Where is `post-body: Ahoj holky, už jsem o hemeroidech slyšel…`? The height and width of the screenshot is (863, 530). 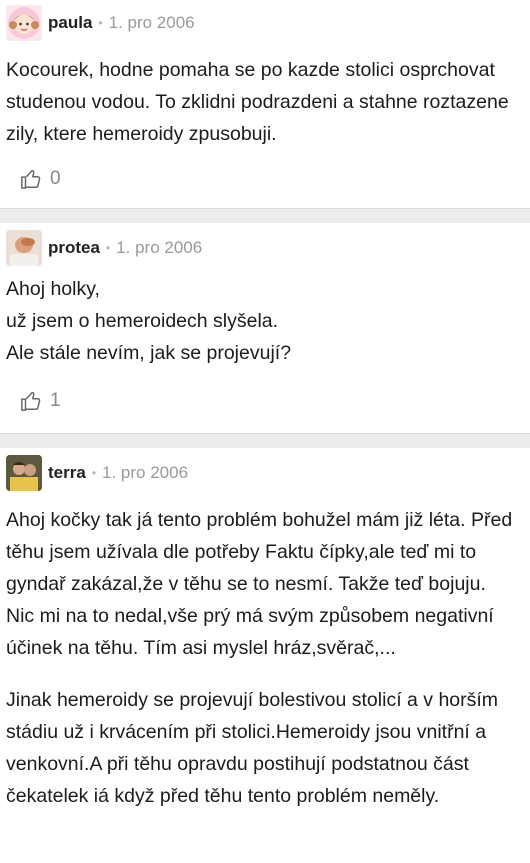
post-body: Ahoj holky, už jsem o hemeroidech slyšel… is located at coordinates (265, 320).